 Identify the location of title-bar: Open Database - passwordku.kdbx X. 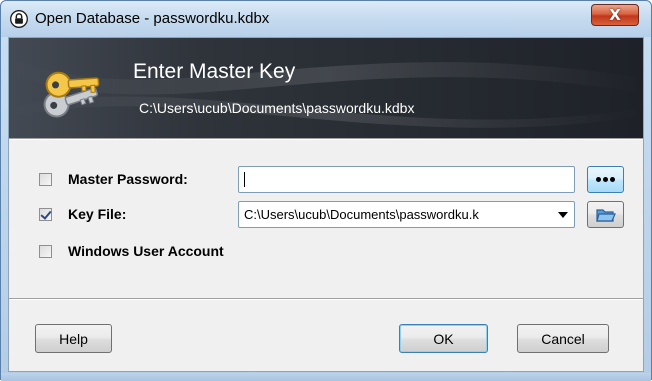
(326, 19).